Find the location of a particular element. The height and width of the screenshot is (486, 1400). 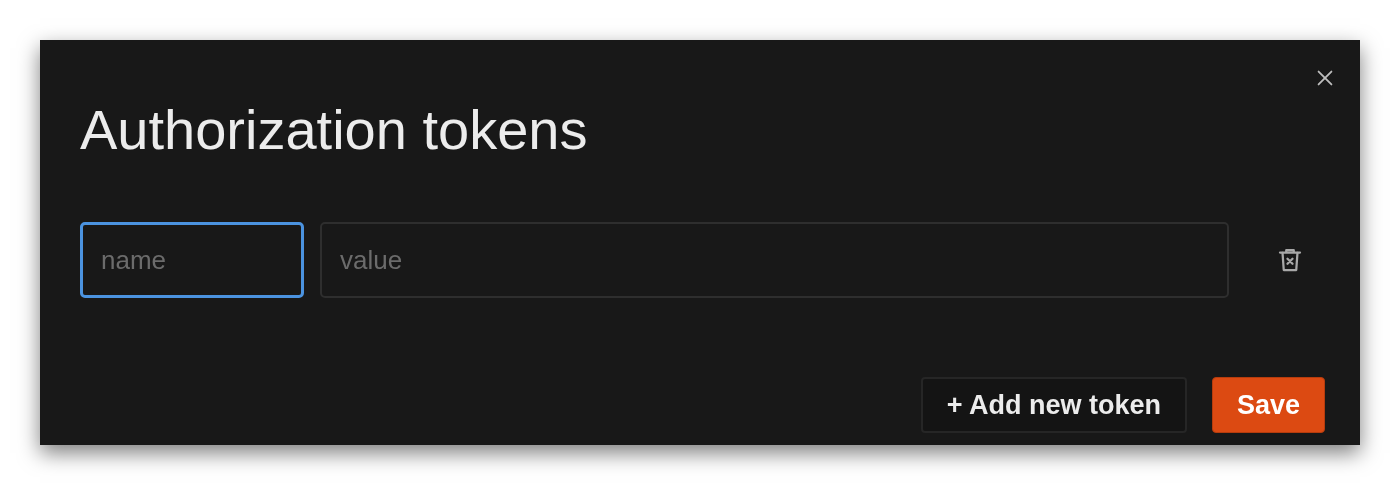

text-field: name is located at coordinates (192, 260).